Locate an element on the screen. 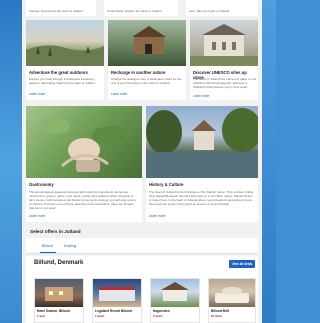  top-card-1-text: Fantasy. Experience the heart of Jutland is located at coordinates (56, 11).